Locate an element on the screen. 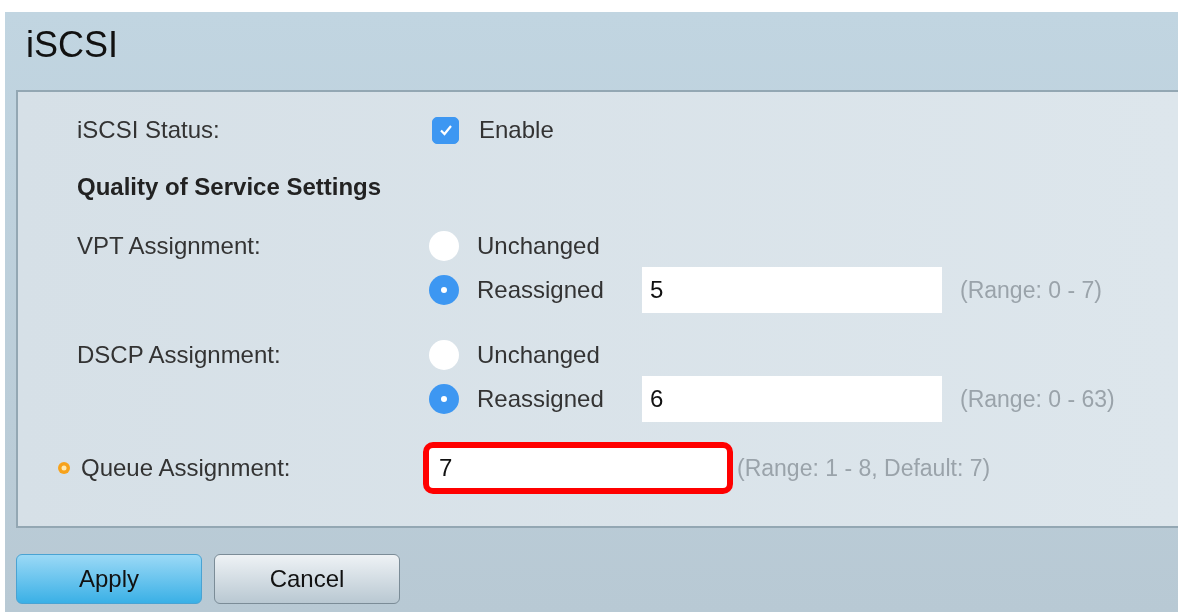 Image resolution: width=1178 pixels, height=612 pixels. field-label: Queue Assignment: is located at coordinates (186, 468).